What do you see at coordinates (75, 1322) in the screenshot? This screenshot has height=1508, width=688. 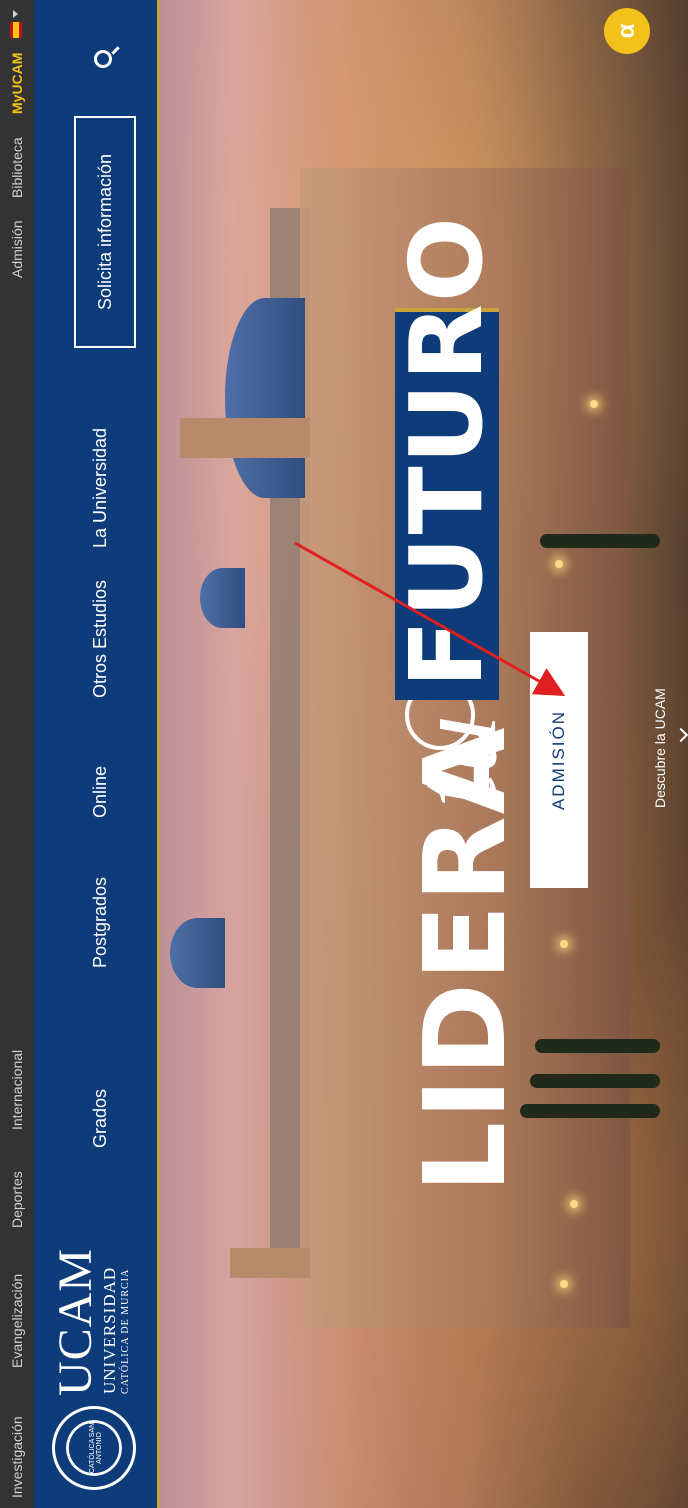 I see `logo-wordmark: UCAM` at bounding box center [75, 1322].